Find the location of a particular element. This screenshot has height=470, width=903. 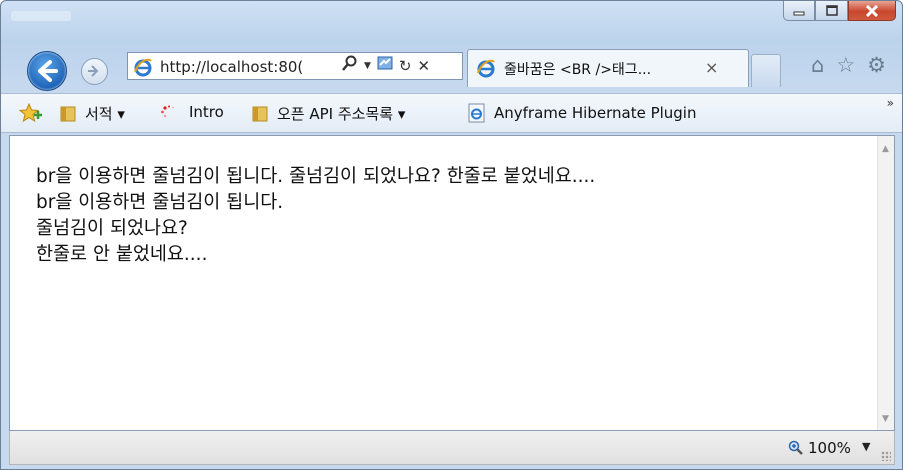

favorites-star-icon: ☆ is located at coordinates (845, 65).